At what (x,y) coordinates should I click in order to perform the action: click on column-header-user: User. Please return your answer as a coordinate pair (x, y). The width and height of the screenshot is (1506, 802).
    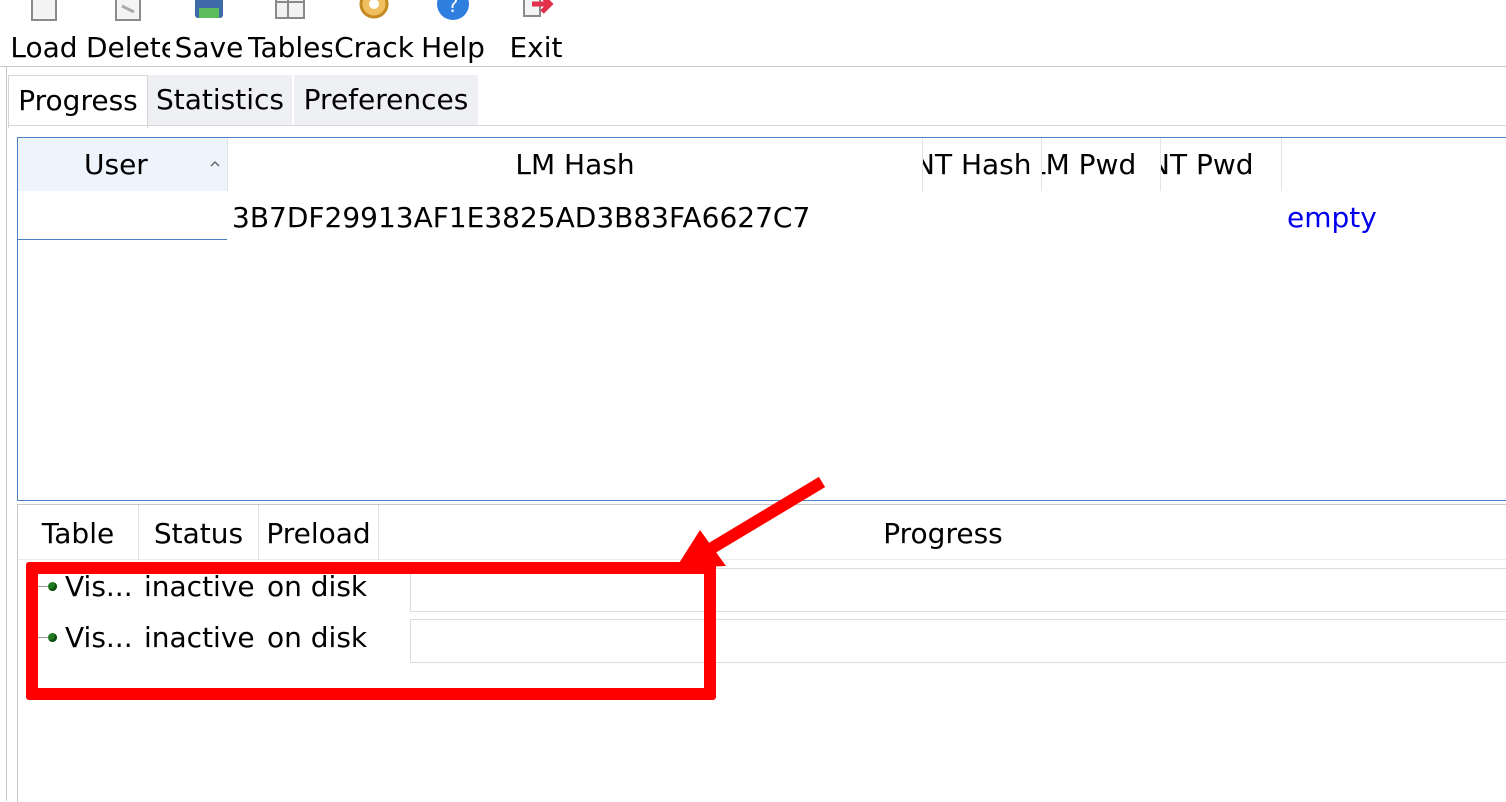
    Looking at the image, I should click on (123, 164).